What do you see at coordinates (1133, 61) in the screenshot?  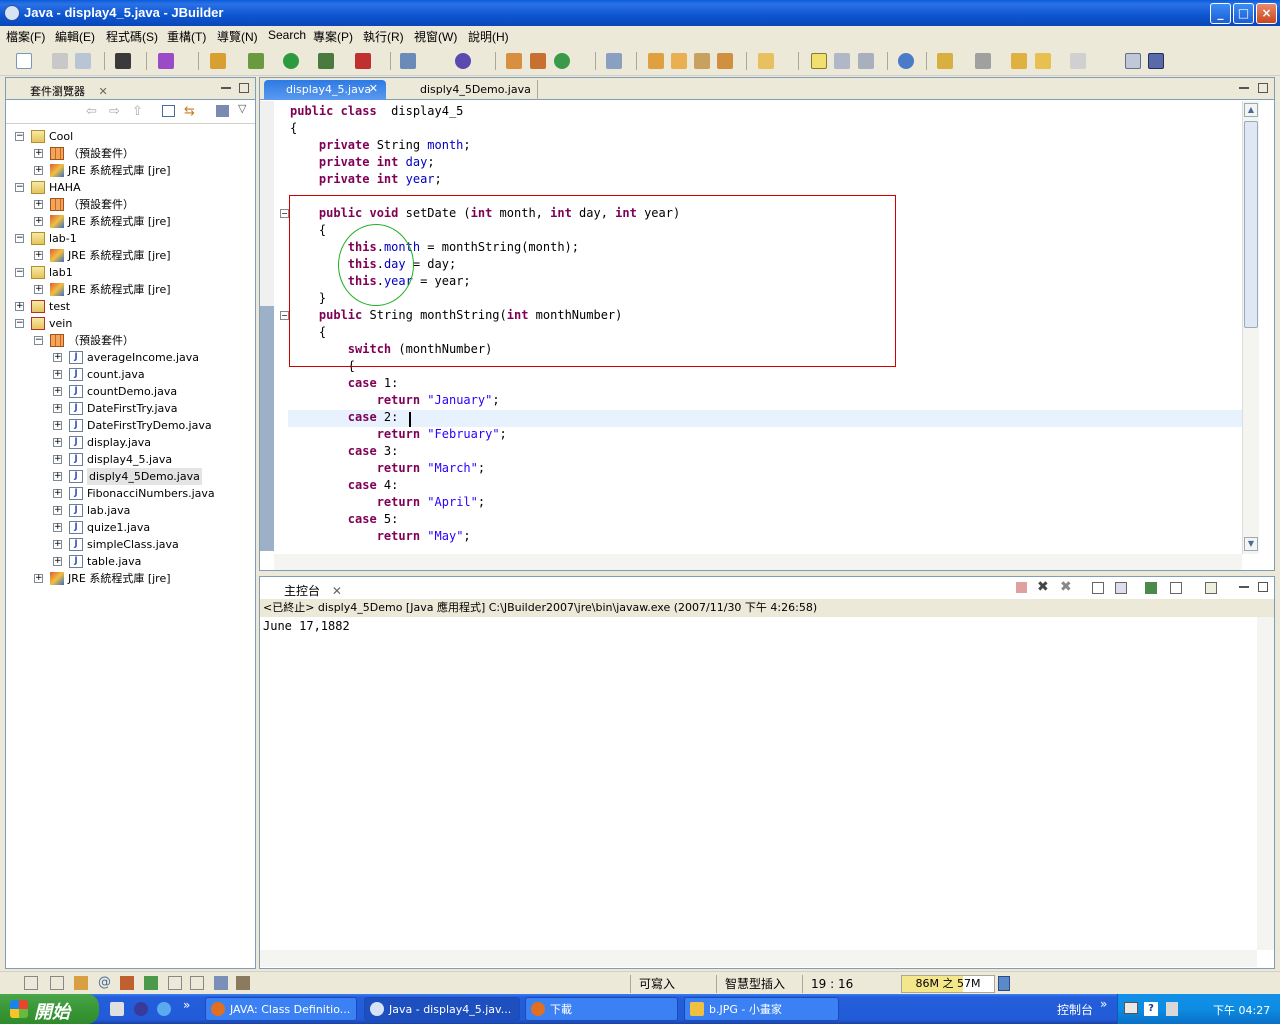 I see `open-perspective-icon` at bounding box center [1133, 61].